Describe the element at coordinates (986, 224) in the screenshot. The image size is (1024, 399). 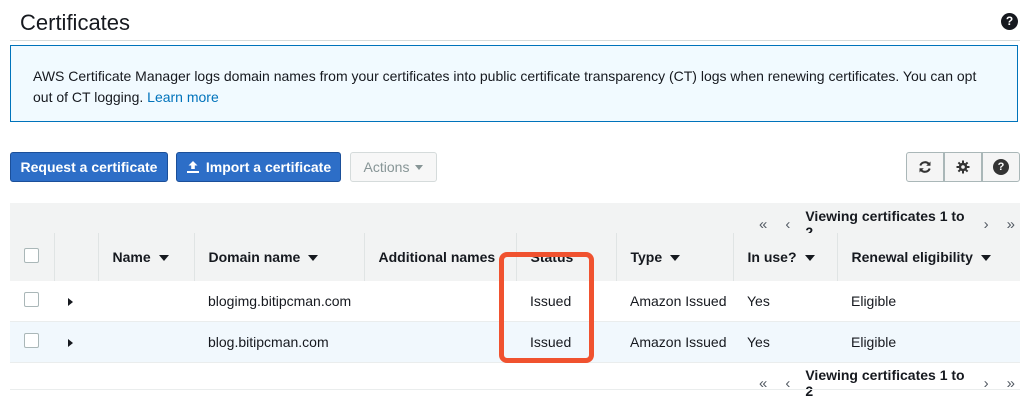
I see `next-page-button: ›` at that location.